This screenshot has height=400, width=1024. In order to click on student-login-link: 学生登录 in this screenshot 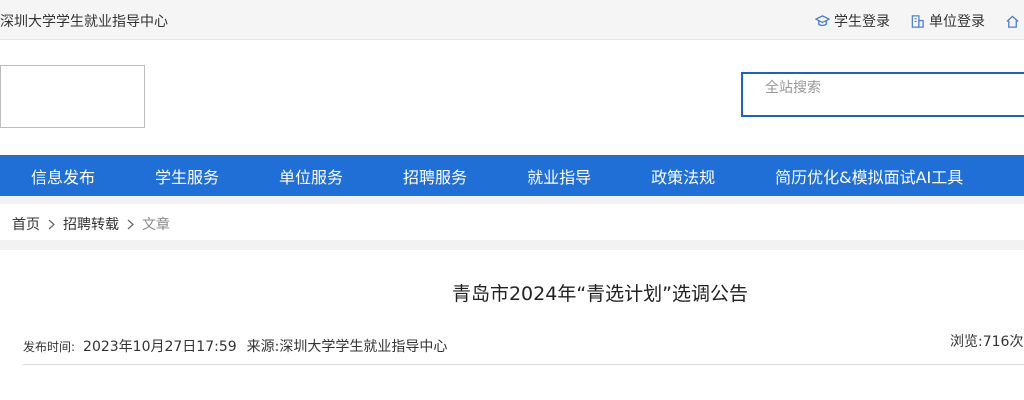, I will do `click(852, 21)`.